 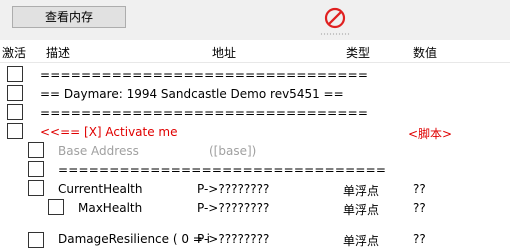 I want to click on column-description: 描述, so click(x=58, y=52).